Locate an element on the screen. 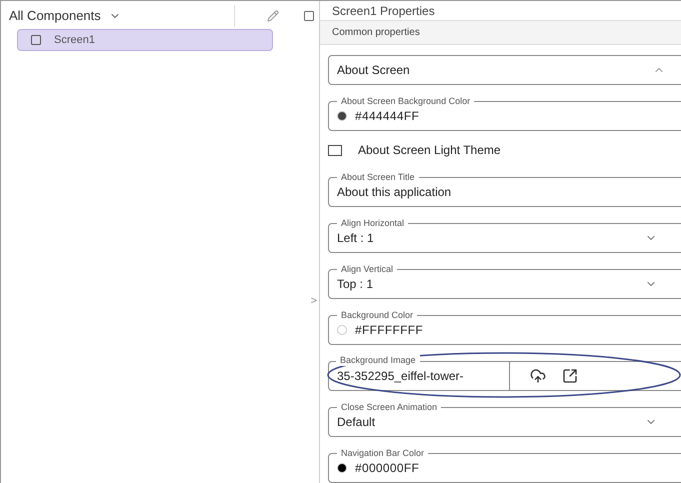 Image resolution: width=681 pixels, height=483 pixels. field-label: Background Image is located at coordinates (378, 360).